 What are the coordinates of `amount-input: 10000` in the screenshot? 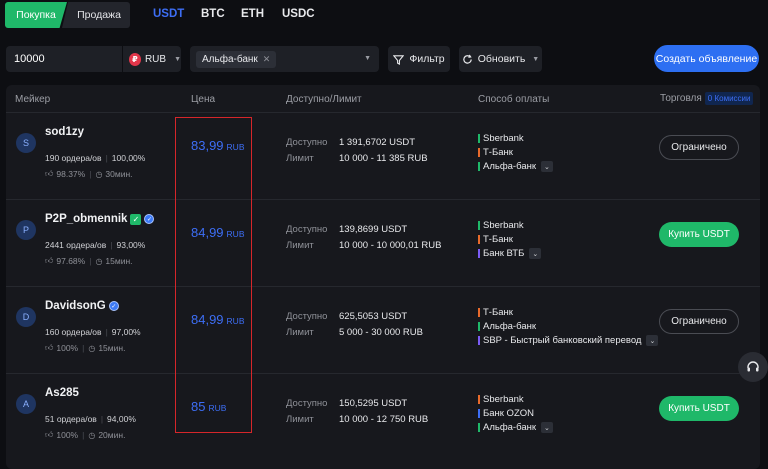 It's located at (64, 59).